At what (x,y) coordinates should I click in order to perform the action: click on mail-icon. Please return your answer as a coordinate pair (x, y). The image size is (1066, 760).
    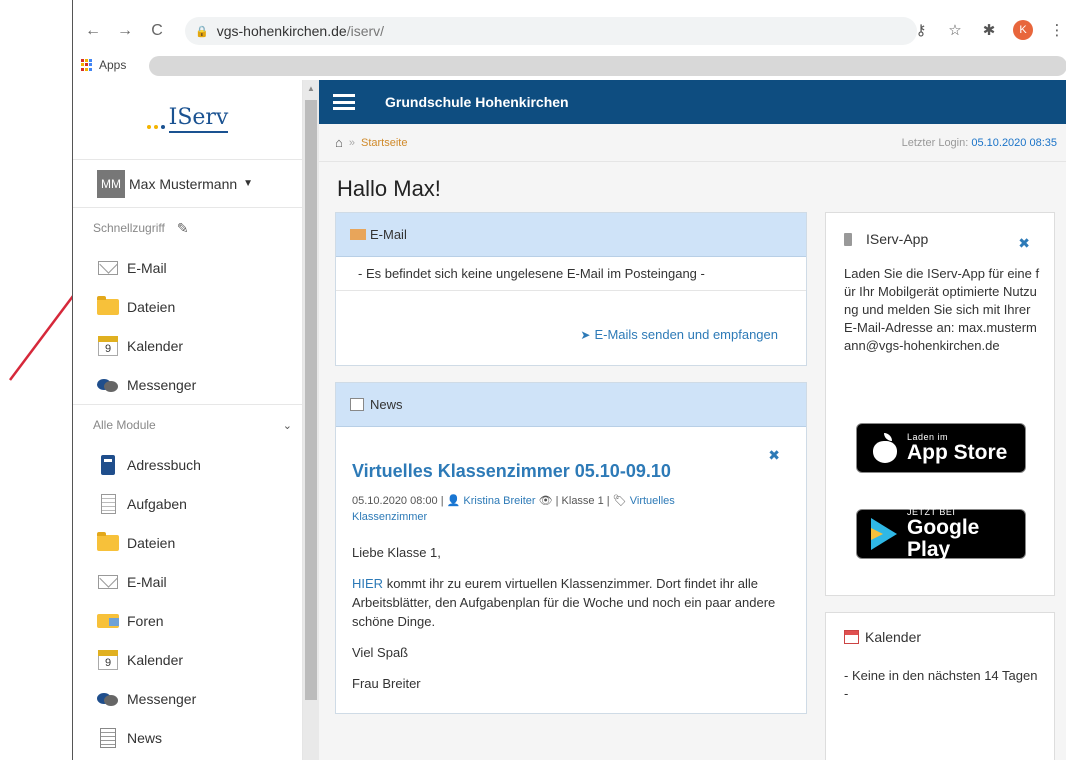
    Looking at the image, I should click on (108, 581).